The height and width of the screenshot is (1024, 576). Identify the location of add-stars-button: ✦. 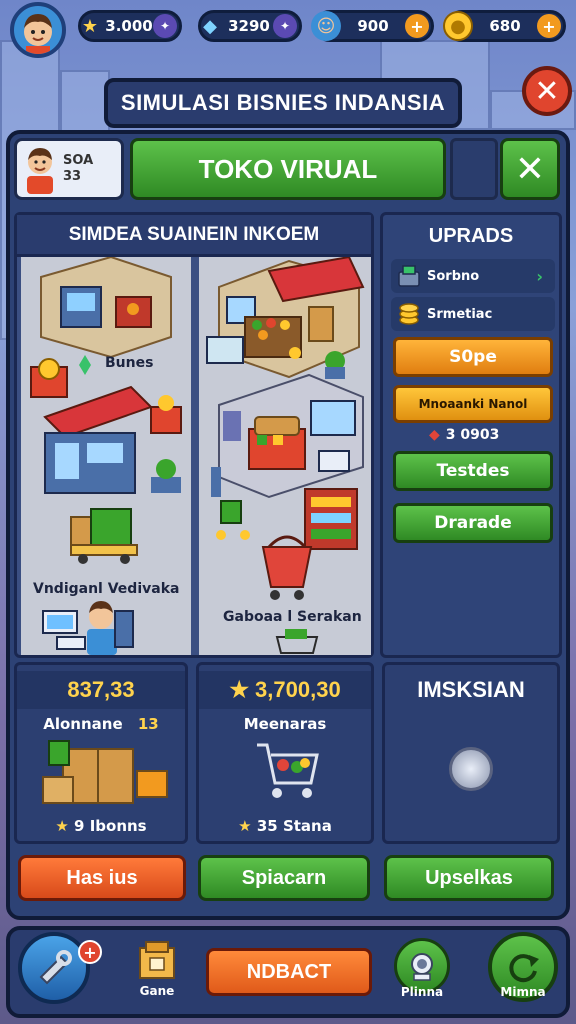
(165, 26).